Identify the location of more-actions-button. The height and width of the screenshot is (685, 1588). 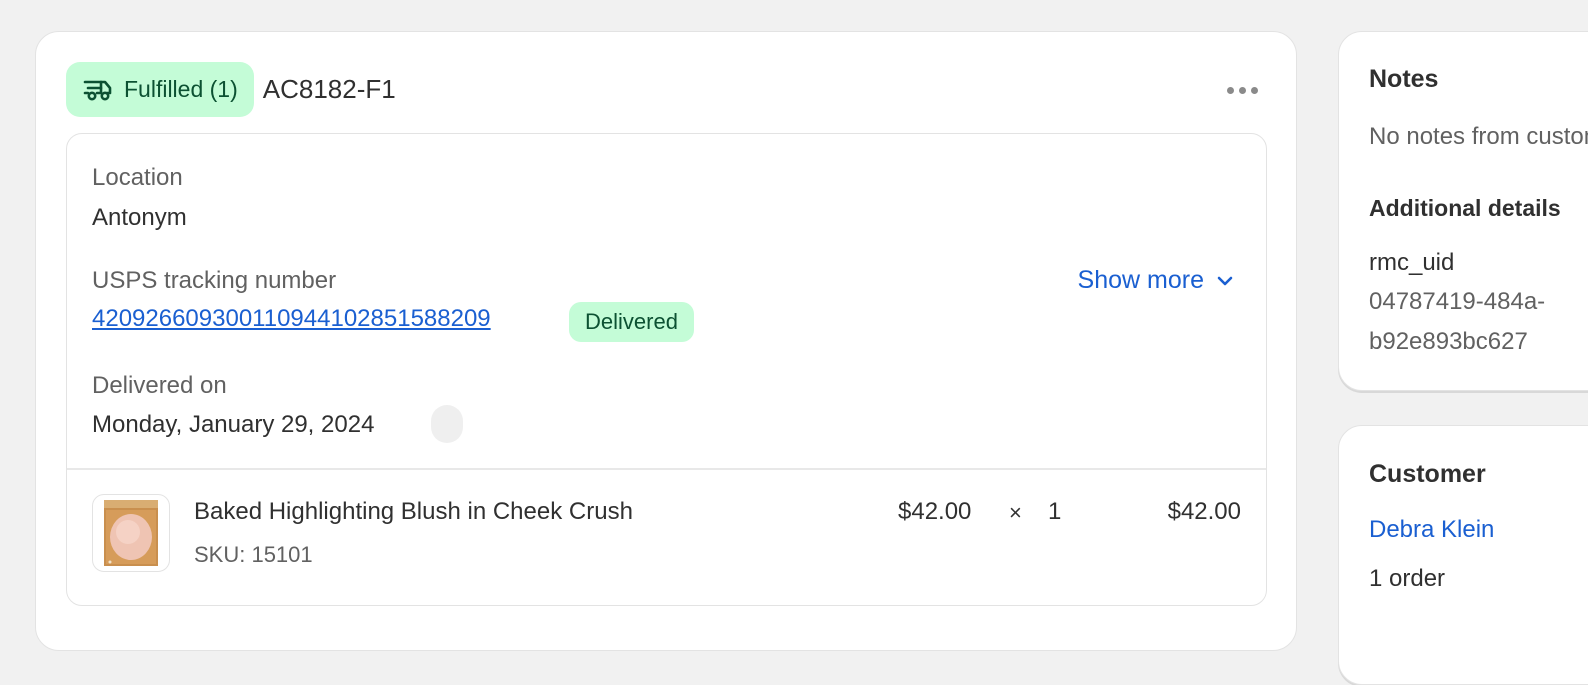
(1242, 90).